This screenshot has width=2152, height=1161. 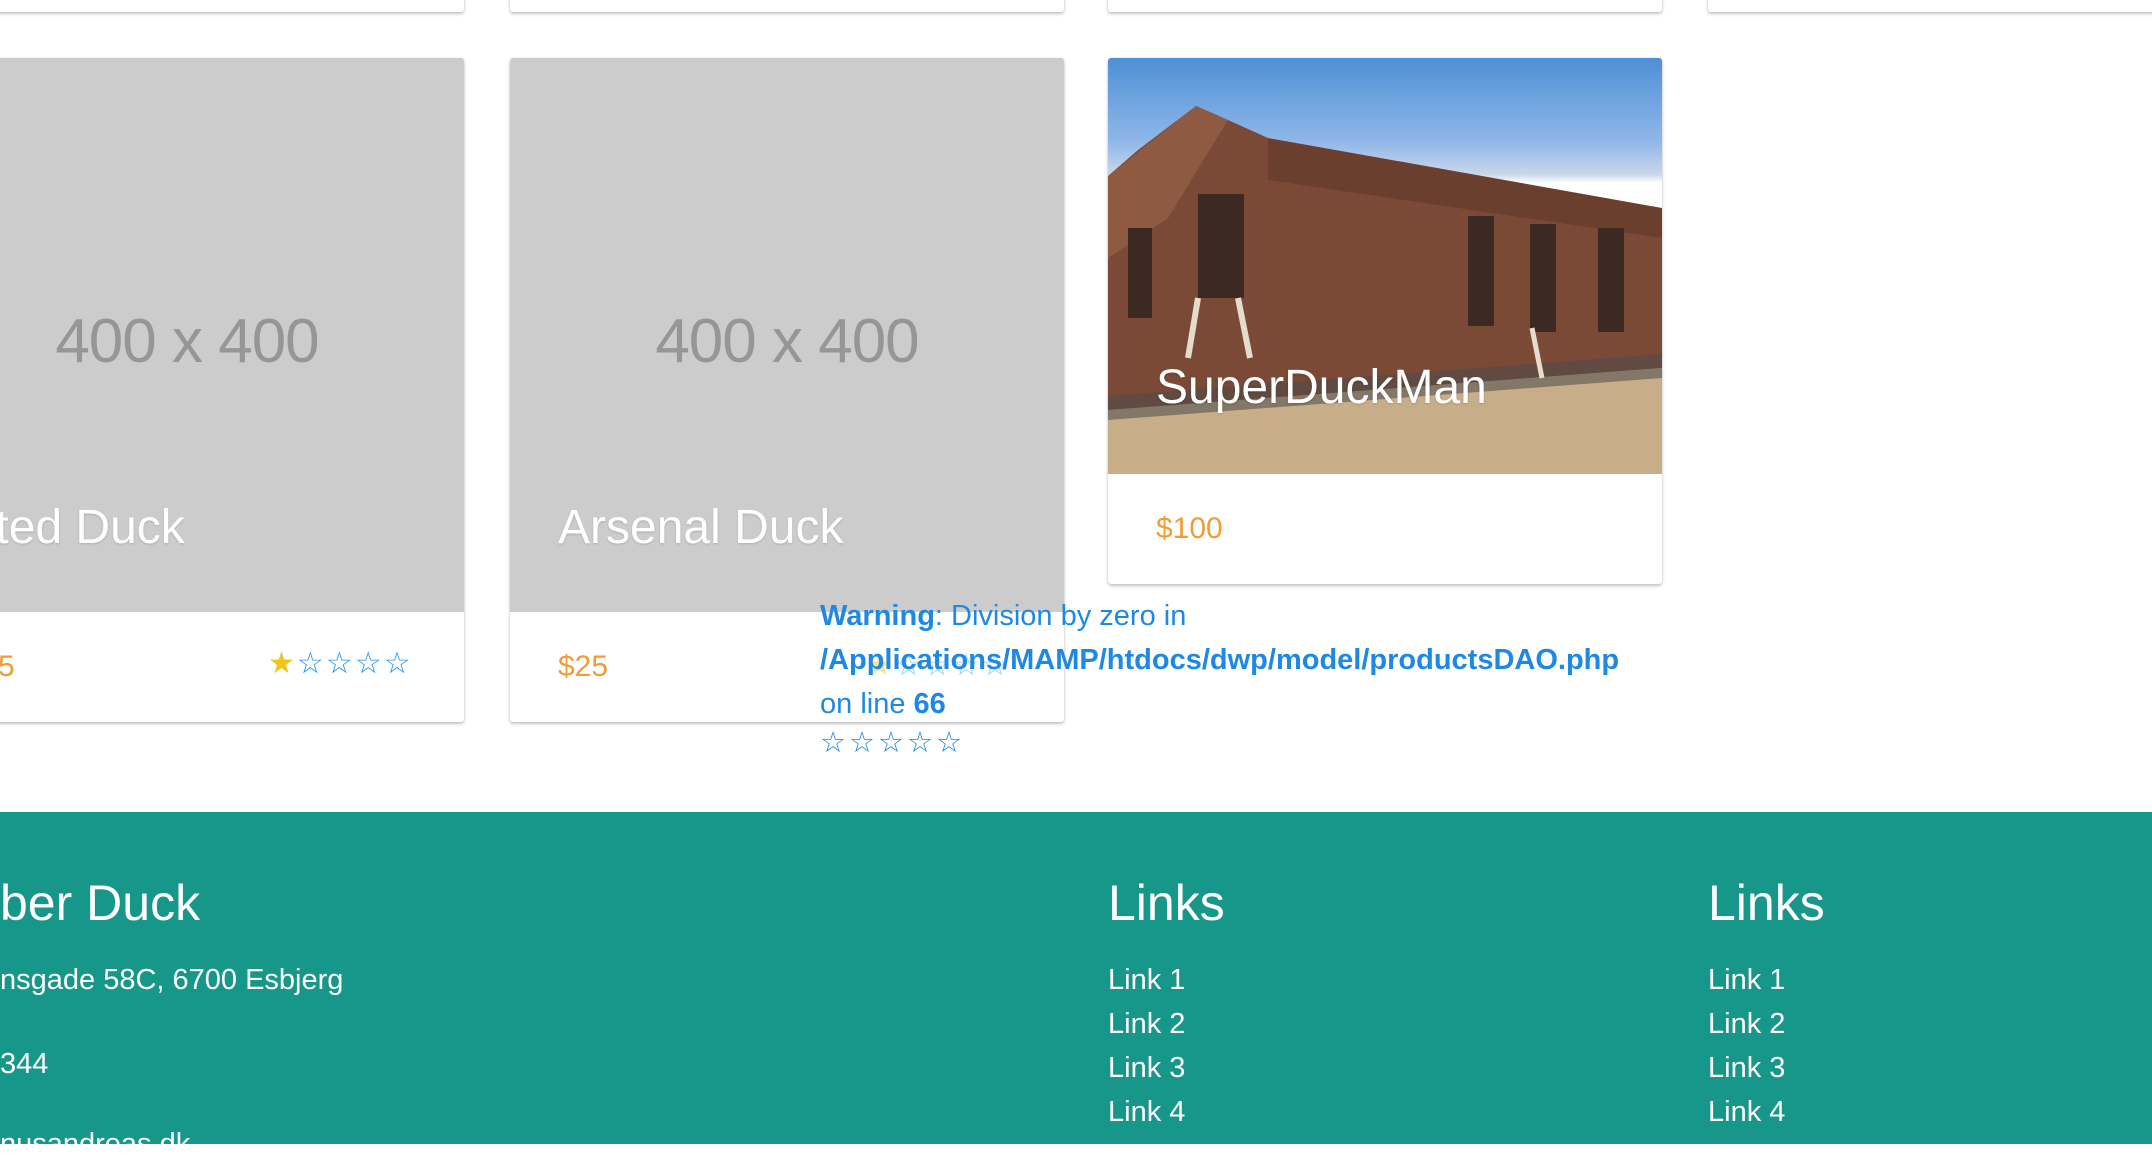 What do you see at coordinates (95, 1144) in the screenshot?
I see `footer-email: nusandreas.dk` at bounding box center [95, 1144].